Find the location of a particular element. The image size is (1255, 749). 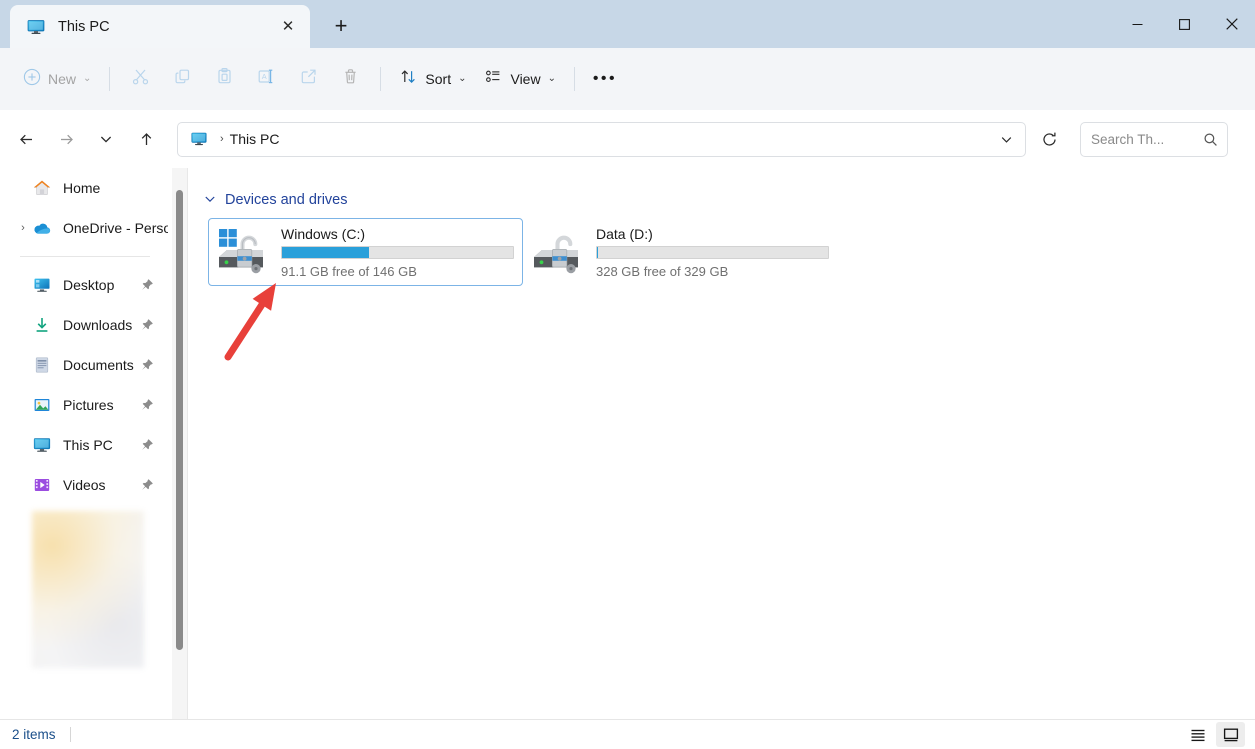

details-view-button is located at coordinates (1197, 734).